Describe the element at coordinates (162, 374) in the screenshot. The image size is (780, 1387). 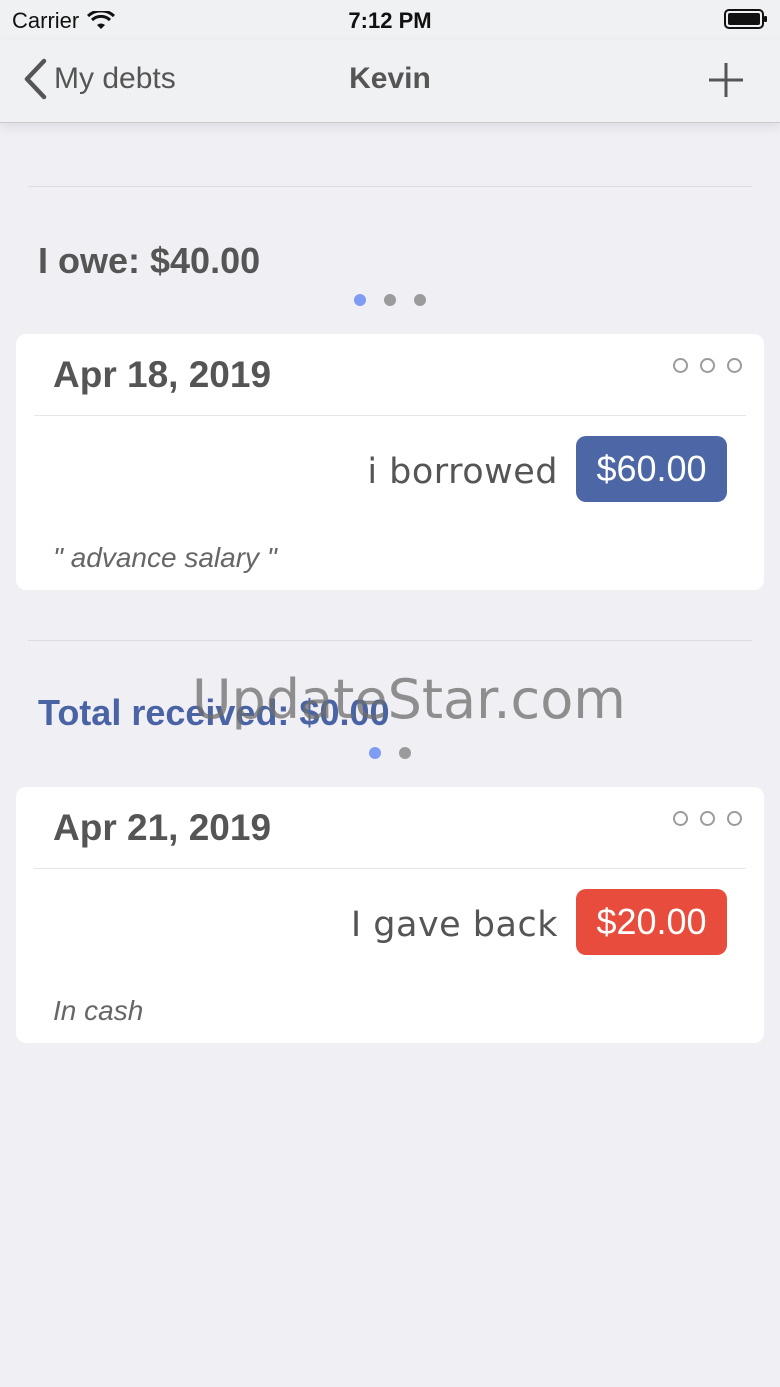
I see `card-date: Apr 18, 2019` at that location.